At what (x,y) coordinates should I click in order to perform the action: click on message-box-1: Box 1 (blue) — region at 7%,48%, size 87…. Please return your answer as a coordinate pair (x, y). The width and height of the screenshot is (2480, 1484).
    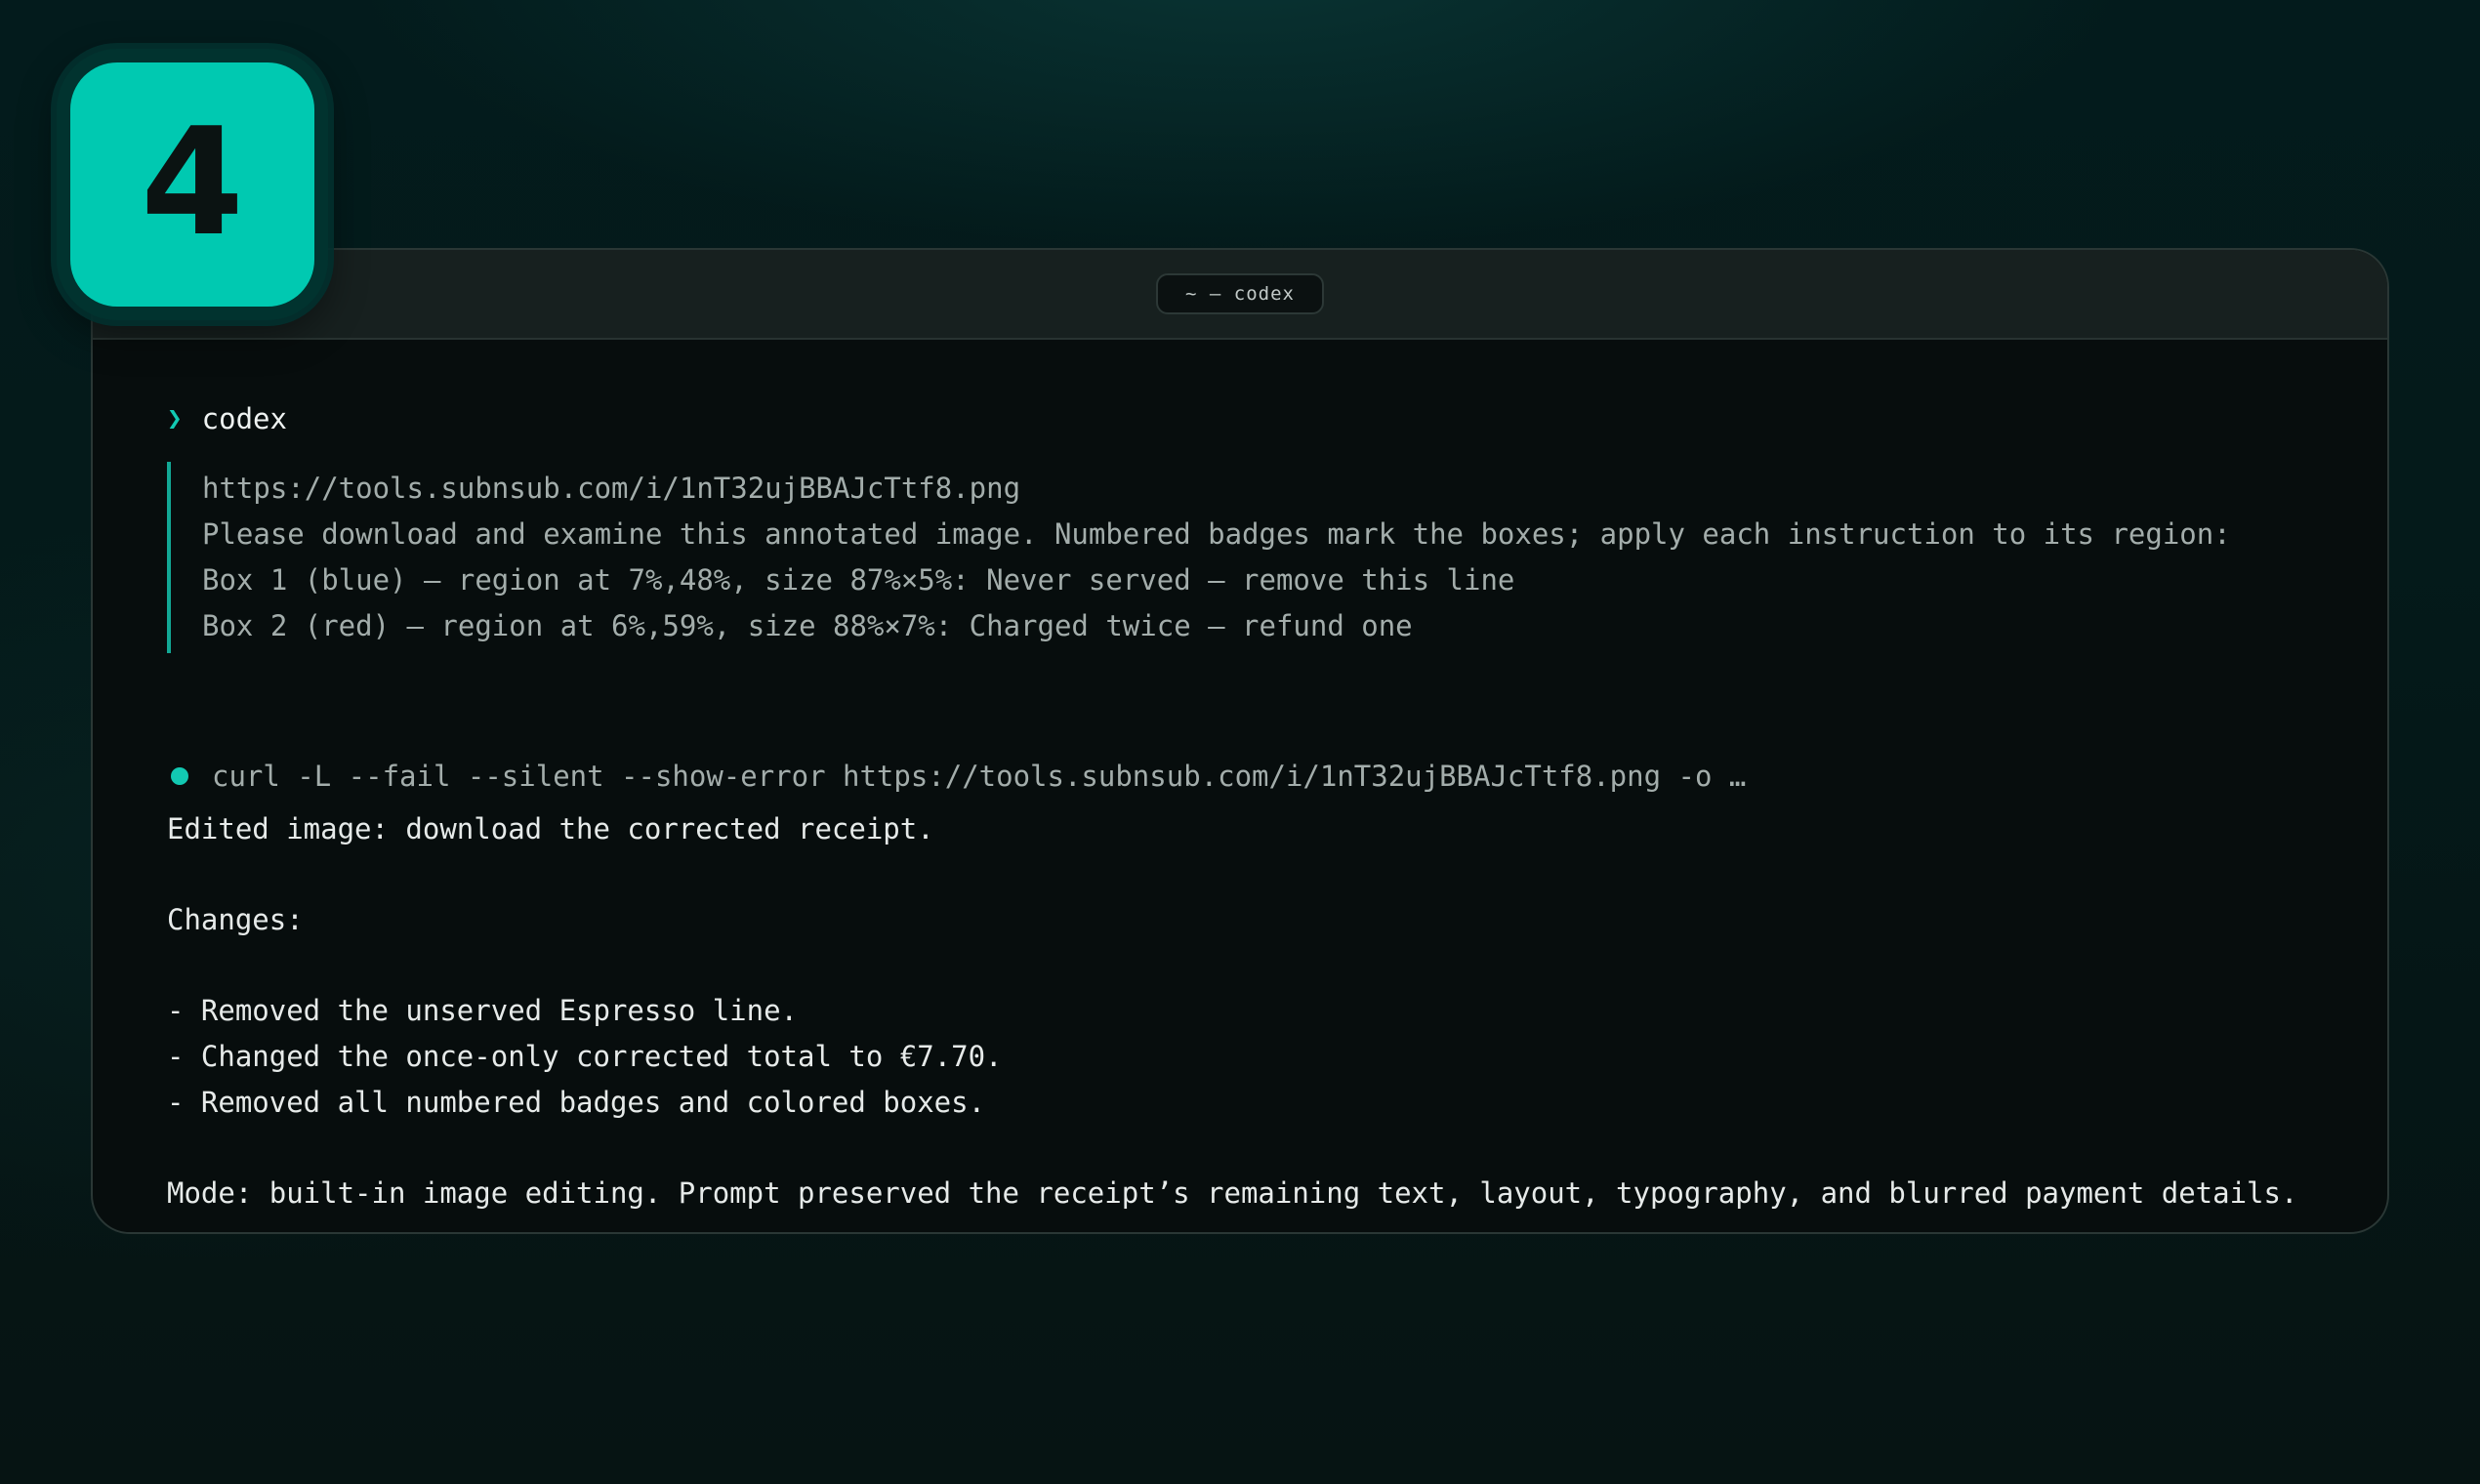
    Looking at the image, I should click on (858, 580).